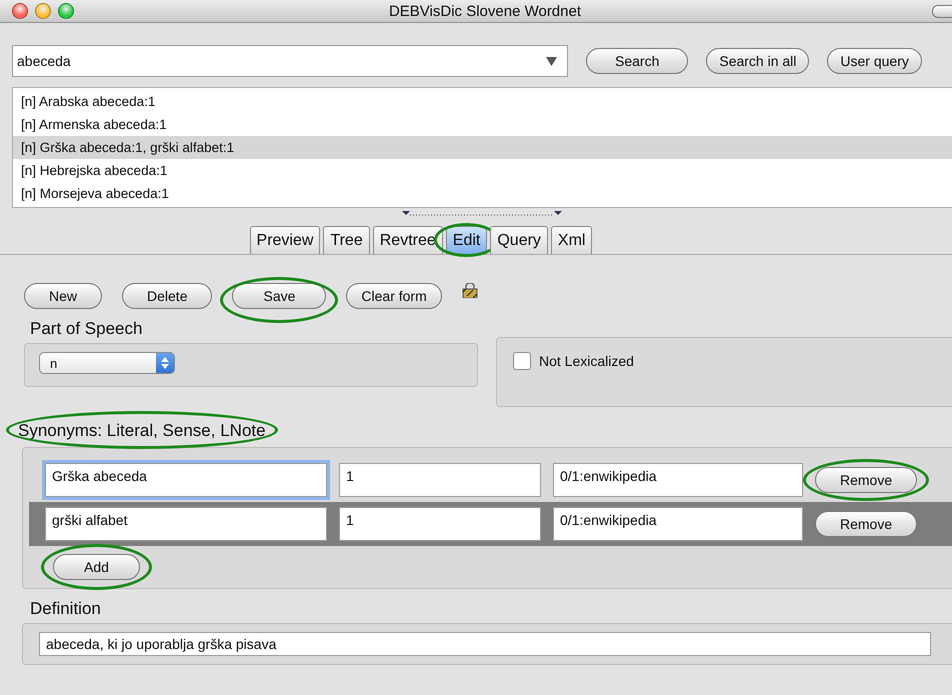  Describe the element at coordinates (107, 363) in the screenshot. I see `part-of-speech-select: n` at that location.